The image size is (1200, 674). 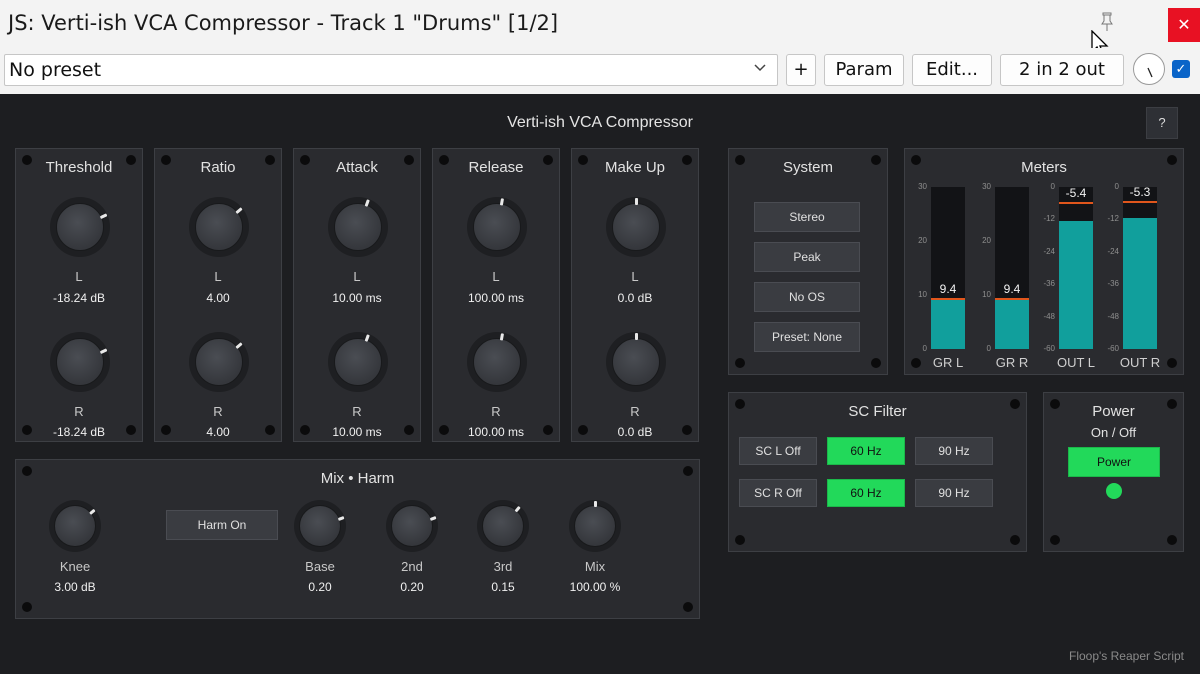 I want to click on sc-r-90hz-button: 90 Hz, so click(x=954, y=493).